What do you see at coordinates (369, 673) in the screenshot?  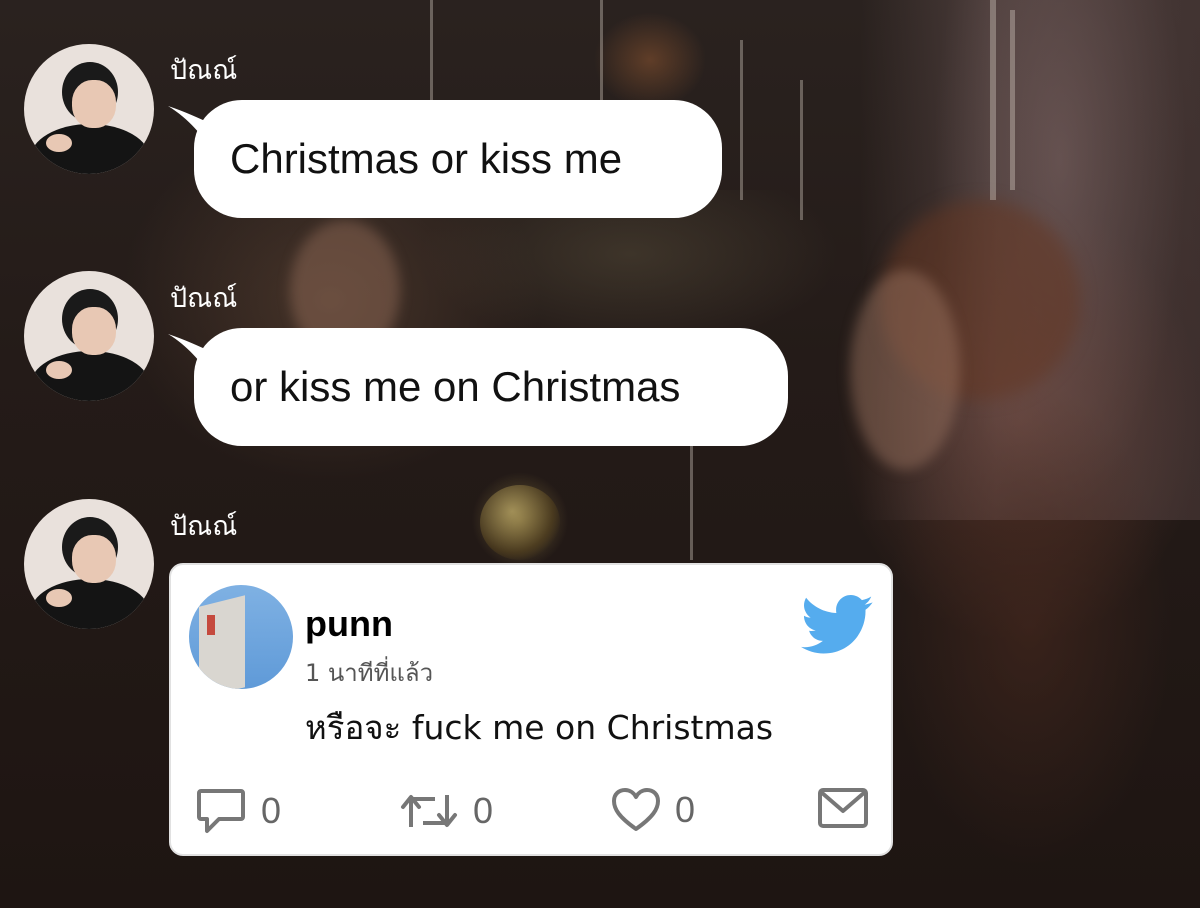 I see `tweet-timestamp: 1 นาทีที่แล้ว` at bounding box center [369, 673].